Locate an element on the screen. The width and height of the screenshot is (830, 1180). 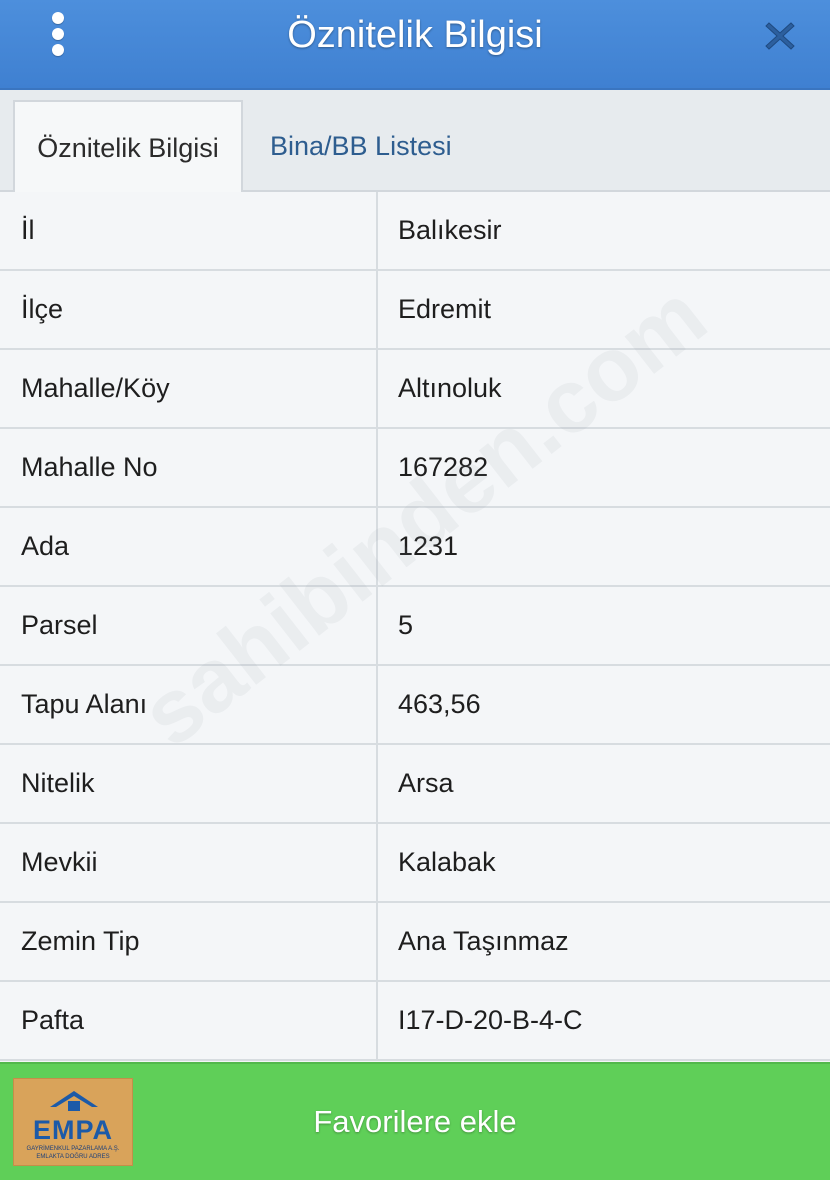
close-button is located at coordinates (780, 36).